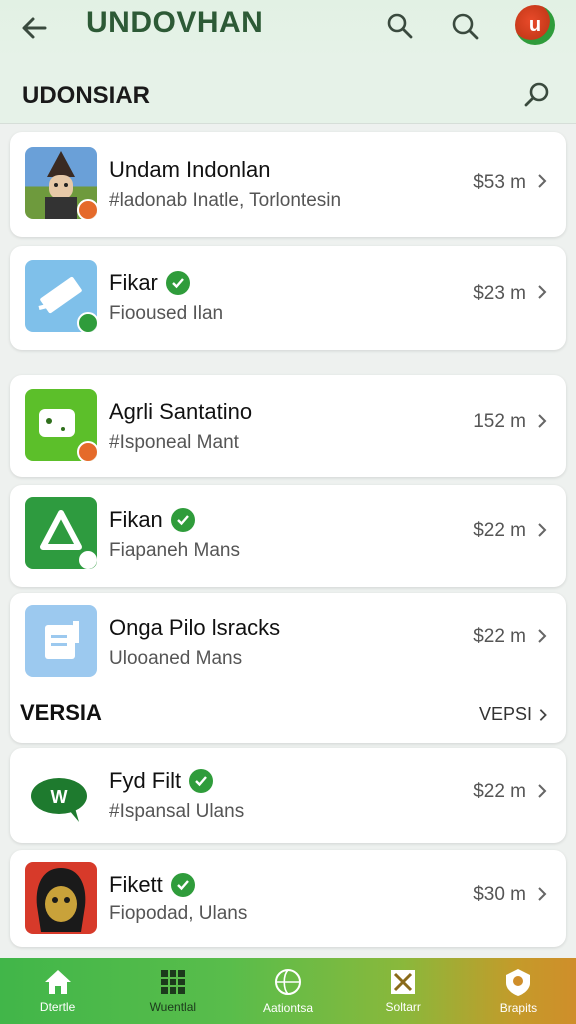  What do you see at coordinates (403, 1007) in the screenshot?
I see `nav-label: Soltarr` at bounding box center [403, 1007].